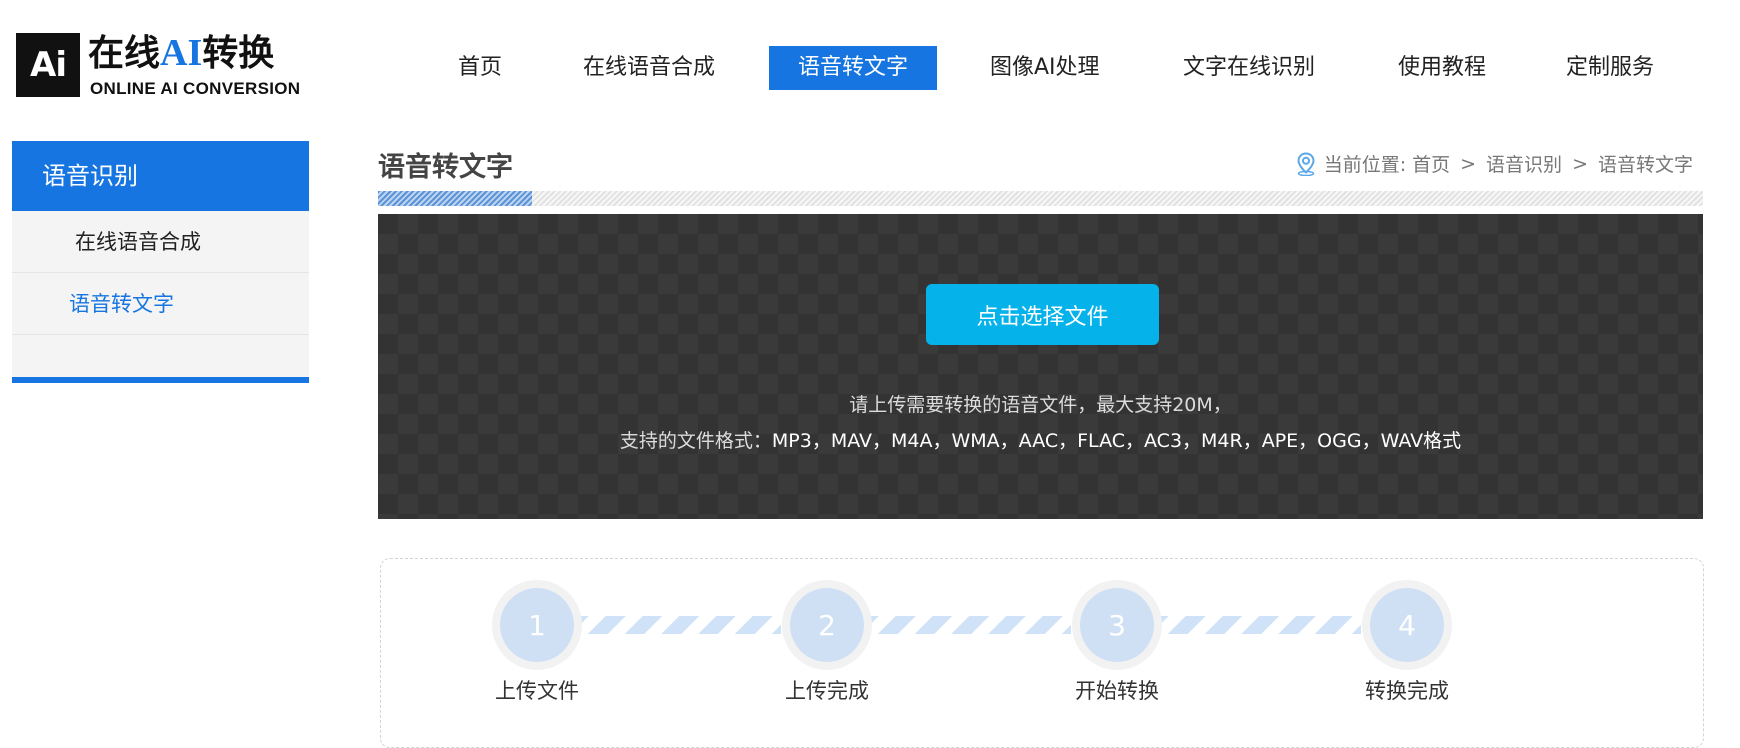 Image resolution: width=1740 pixels, height=748 pixels. Describe the element at coordinates (160, 380) in the screenshot. I see `sidebar-bottom-bar` at that location.